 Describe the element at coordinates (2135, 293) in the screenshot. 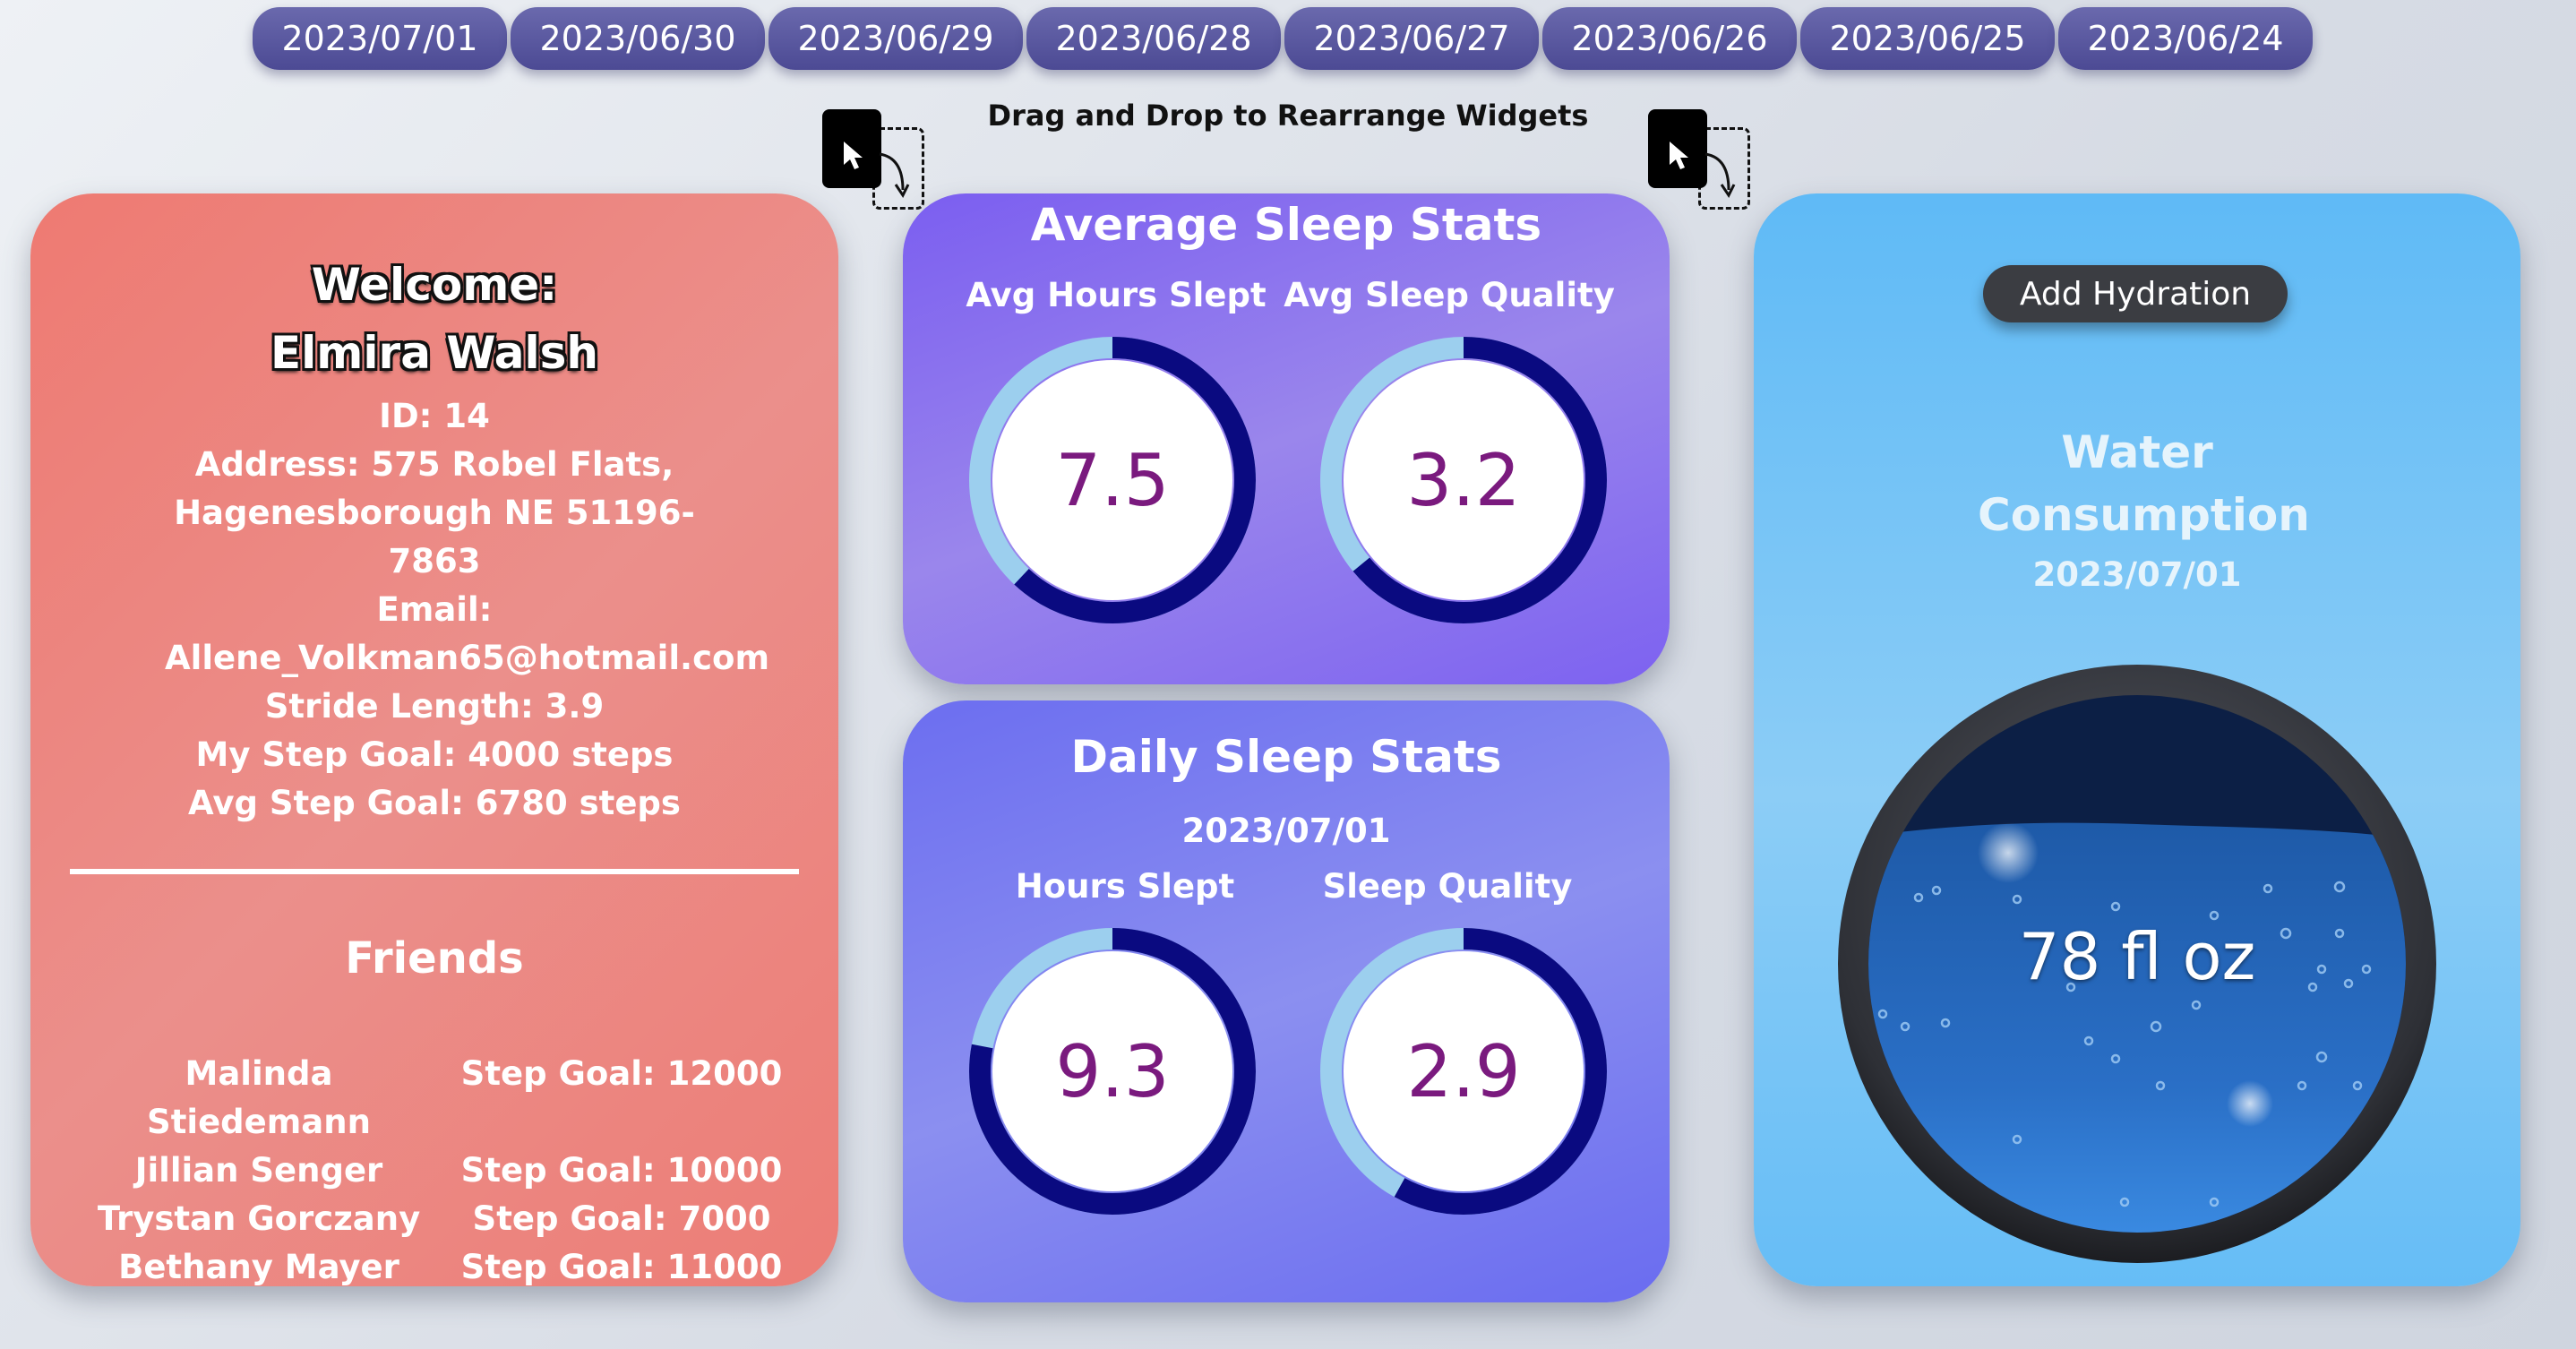

I see `add-hydration-button: Add Hydration` at that location.